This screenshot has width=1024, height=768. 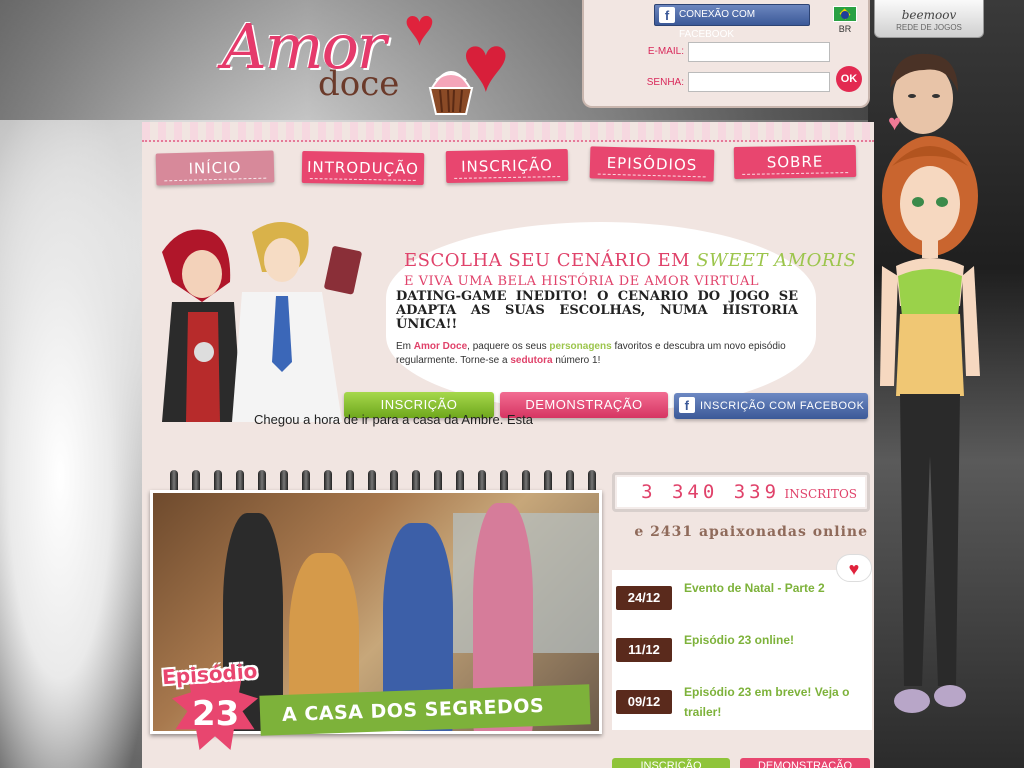 I want to click on seductress-link: sedutora, so click(x=531, y=360).